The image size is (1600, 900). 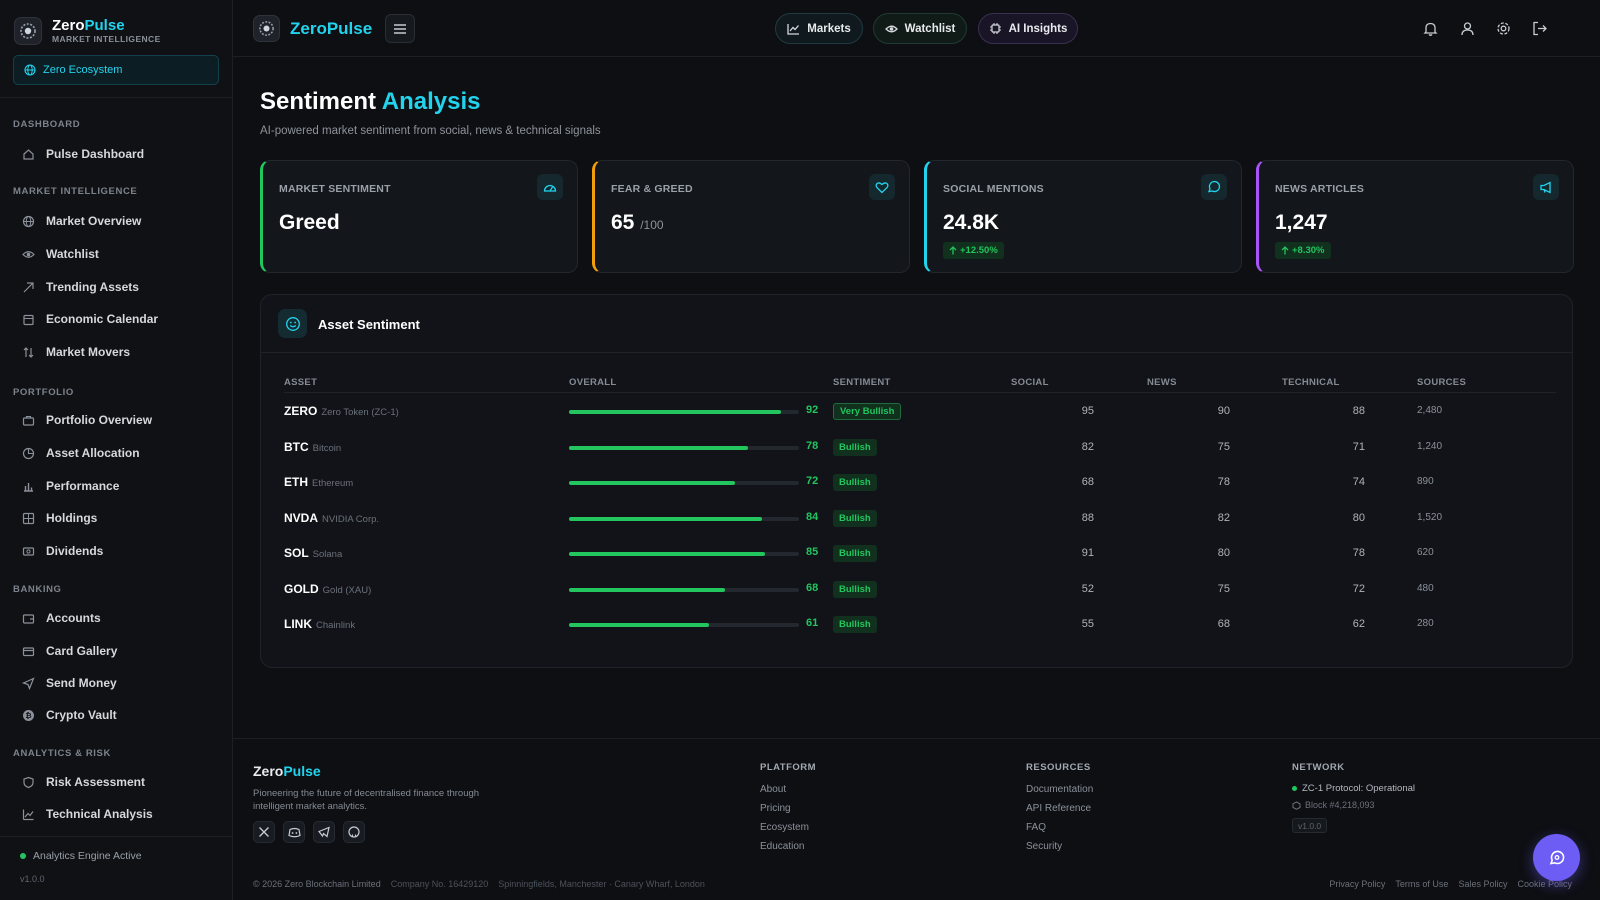 What do you see at coordinates (82, 651) in the screenshot?
I see `sidebar-item-label: Card Gallery` at bounding box center [82, 651].